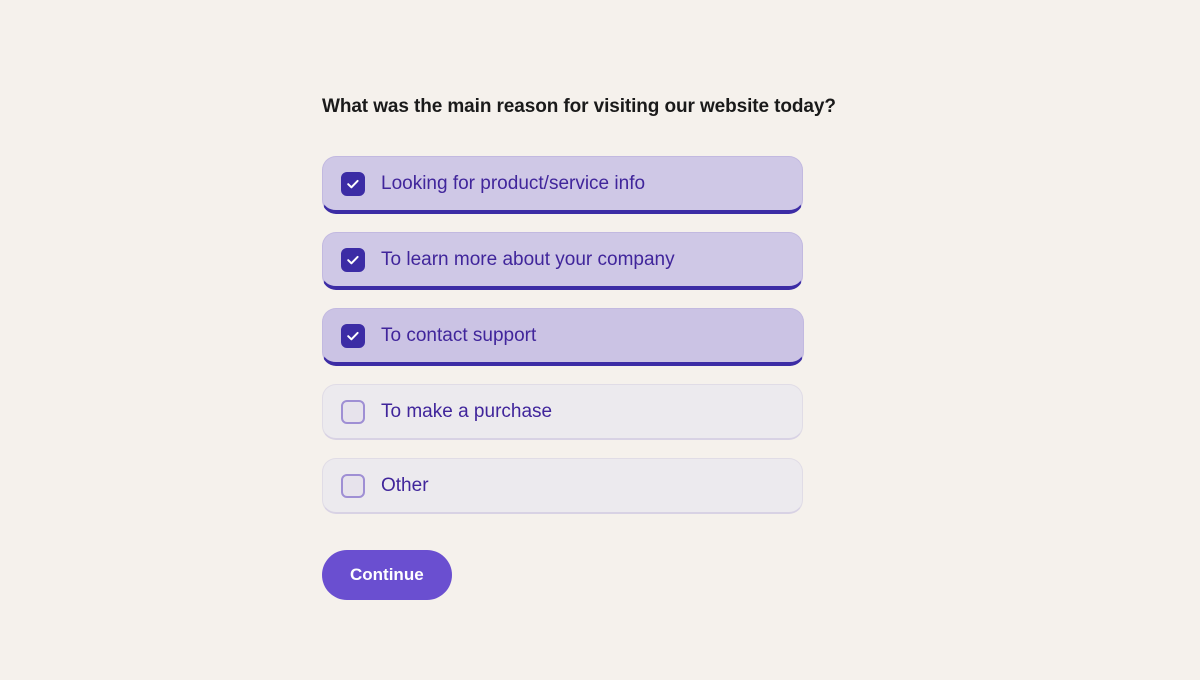 This screenshot has width=1200, height=680. What do you see at coordinates (459, 335) in the screenshot?
I see `option-label-2: To contact support` at bounding box center [459, 335].